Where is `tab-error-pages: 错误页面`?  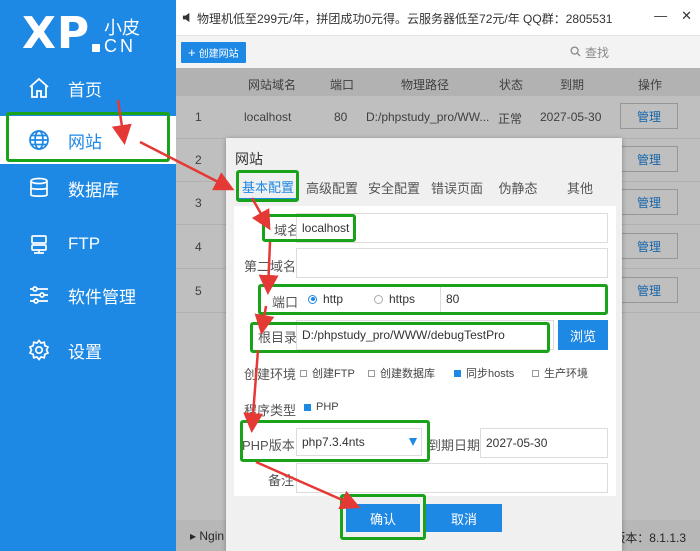 tab-error-pages: 错误页面 is located at coordinates (457, 187).